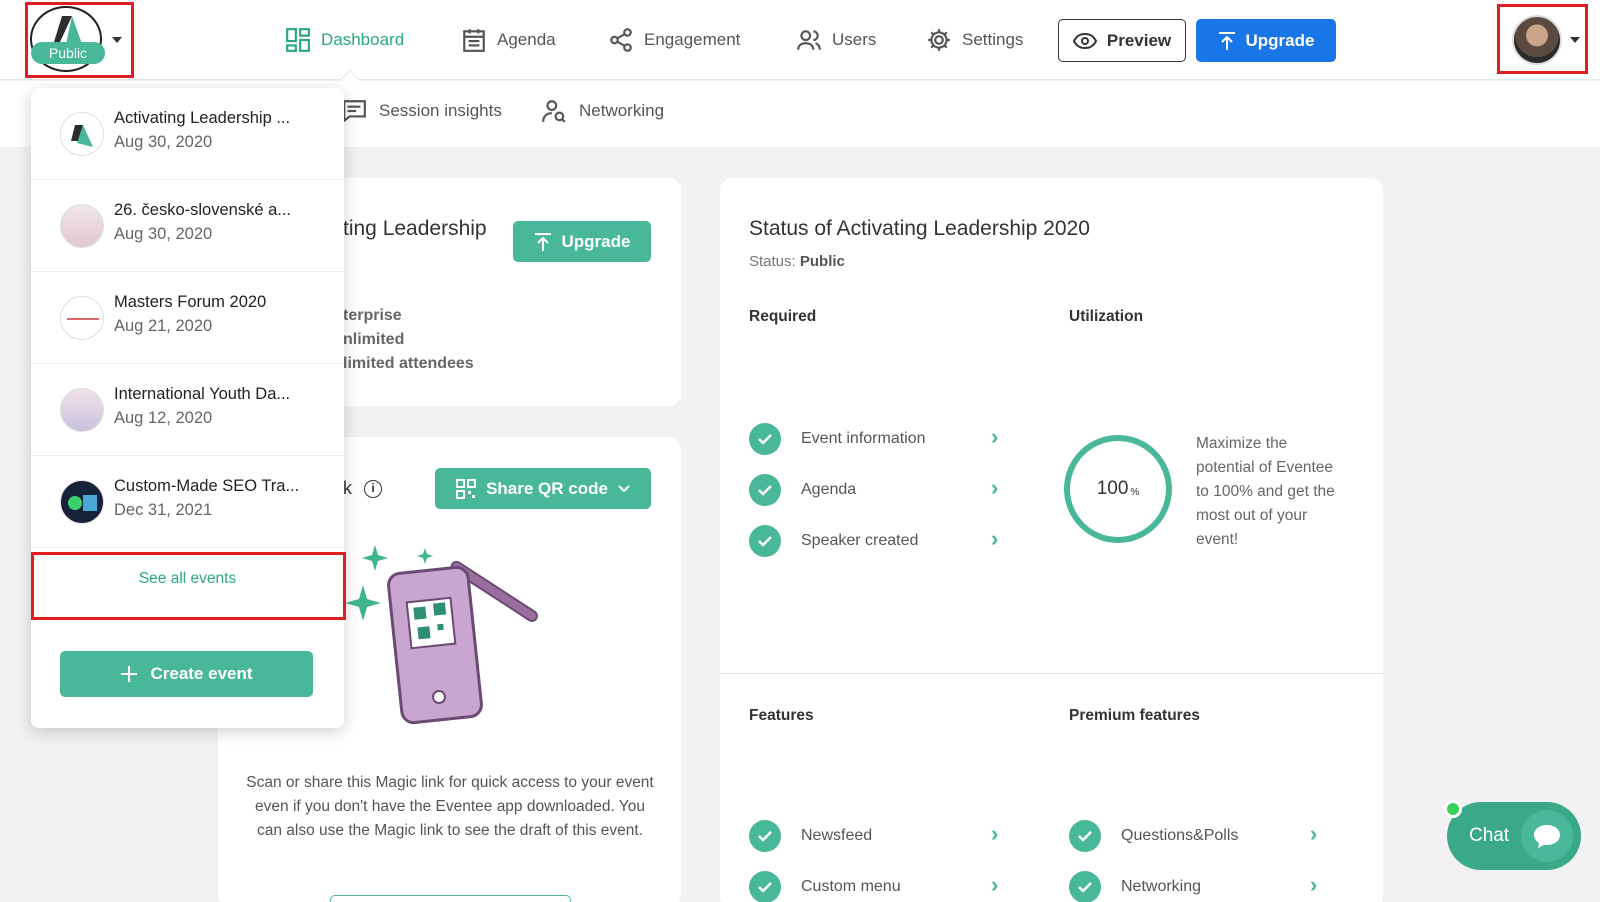 The width and height of the screenshot is (1600, 902). I want to click on premium-feature-item: Questions&Polls, so click(1153, 836).